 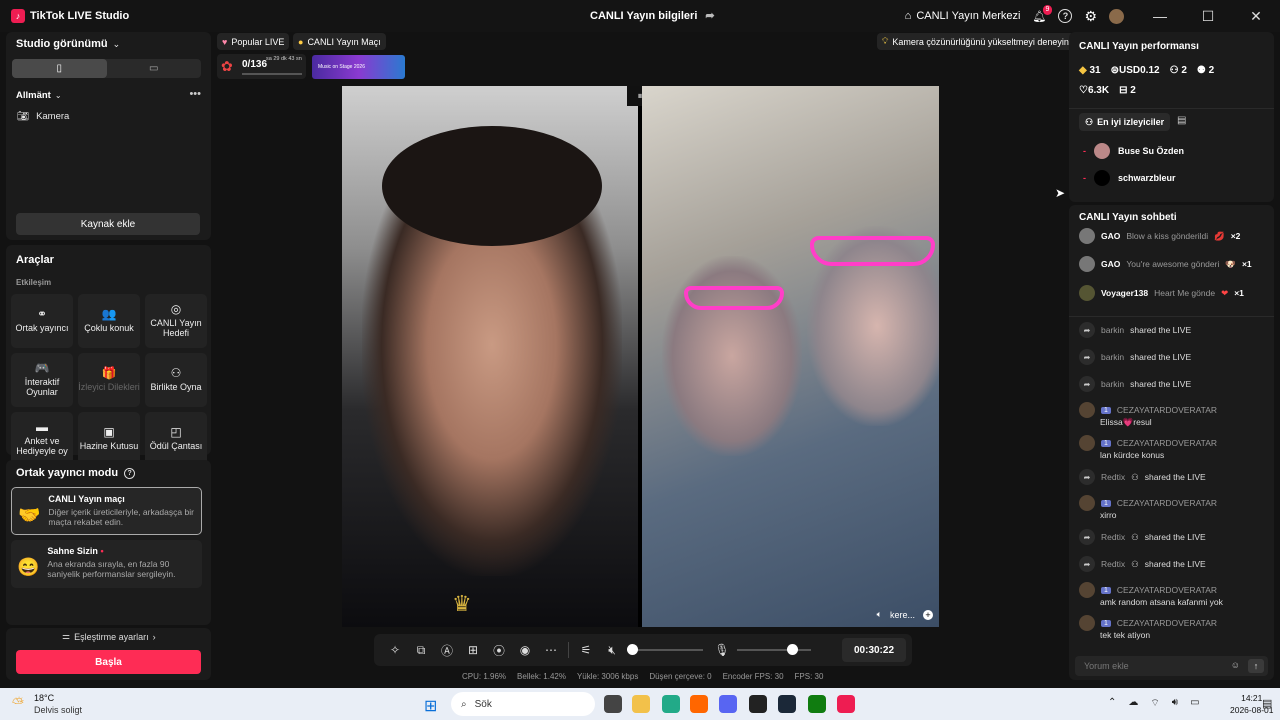 What do you see at coordinates (699, 704) in the screenshot?
I see `brave-icon` at bounding box center [699, 704].